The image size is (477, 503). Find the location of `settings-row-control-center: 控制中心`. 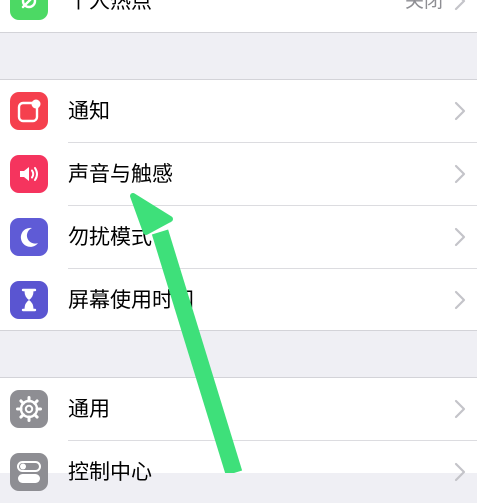

settings-row-control-center: 控制中心 is located at coordinates (238, 472).